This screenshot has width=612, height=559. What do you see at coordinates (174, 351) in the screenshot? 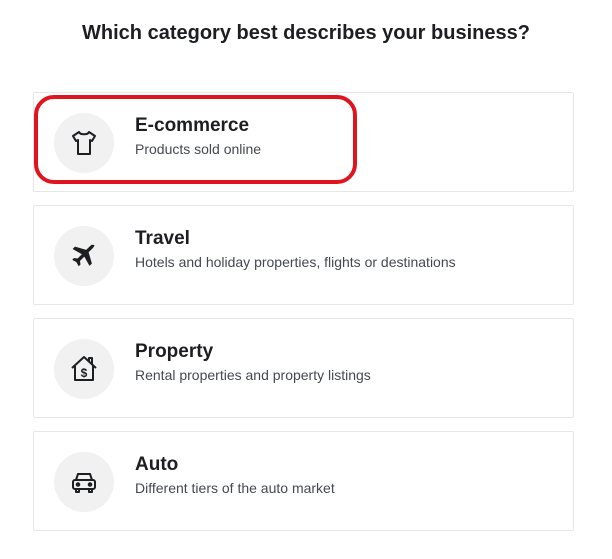
I see `category-title: Property` at bounding box center [174, 351].